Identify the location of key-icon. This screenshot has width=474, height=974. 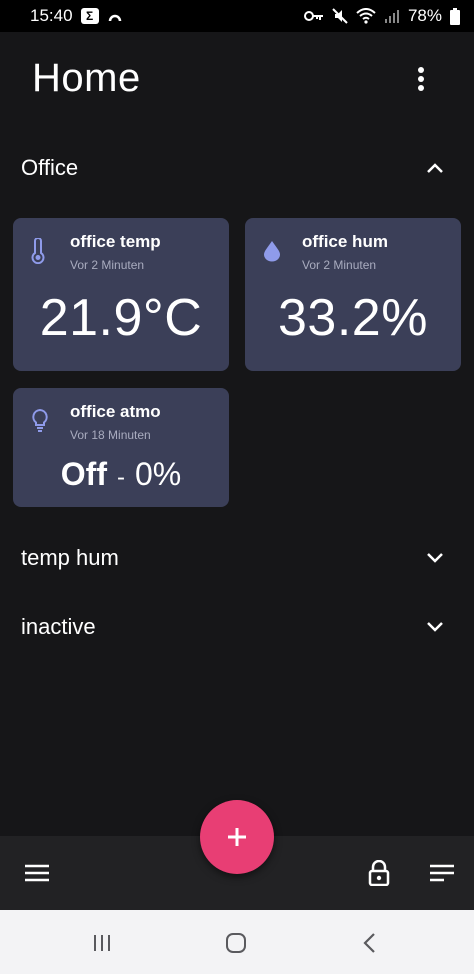
(313, 16).